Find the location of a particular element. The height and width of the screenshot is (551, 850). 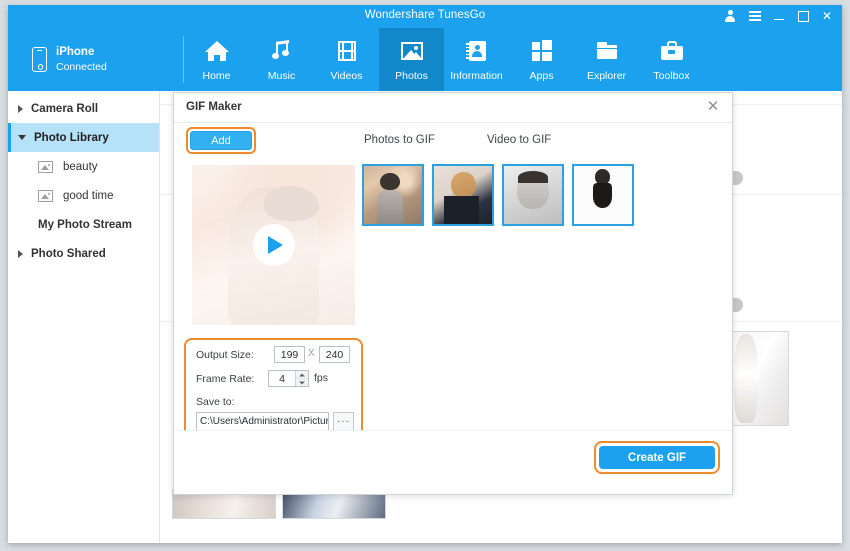

save-path-row: C:\Users\Administrator\Pictures\ ··· is located at coordinates (275, 421).